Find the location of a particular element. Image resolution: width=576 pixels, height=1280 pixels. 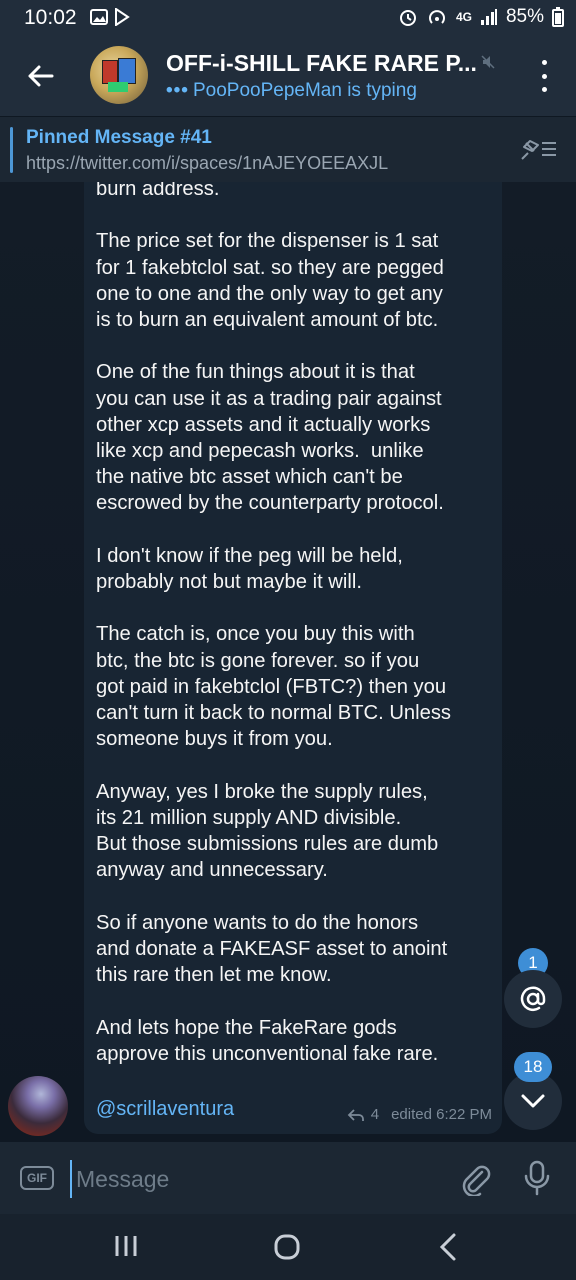

typing-indicator: ••• PooPooPepeMan is typing is located at coordinates (291, 91).